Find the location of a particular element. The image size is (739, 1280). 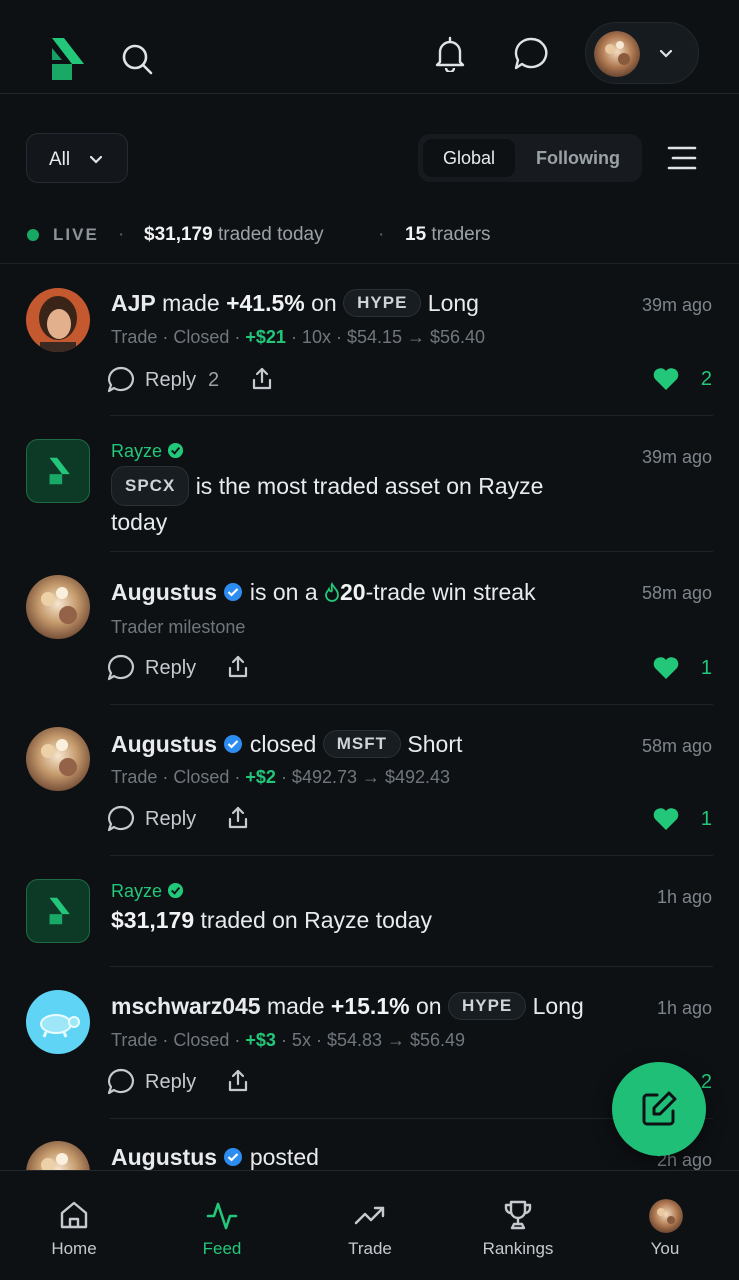

bottom-nav: Home Feed Trade Rankings You is located at coordinates (369, 1225).